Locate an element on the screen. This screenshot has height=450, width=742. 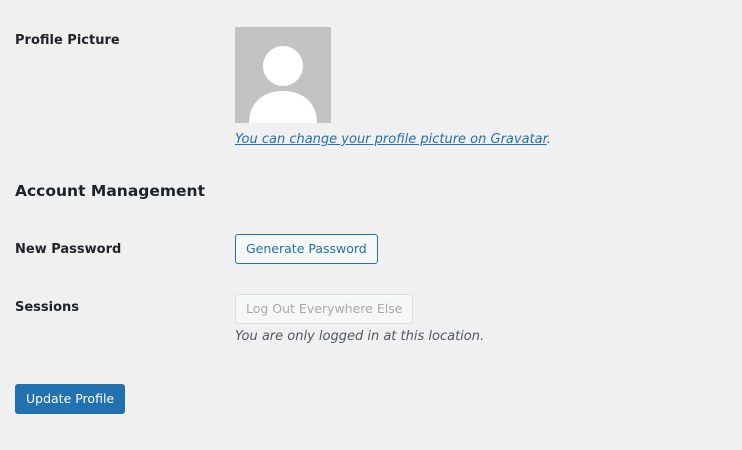
default-avatar-icon is located at coordinates (283, 75).